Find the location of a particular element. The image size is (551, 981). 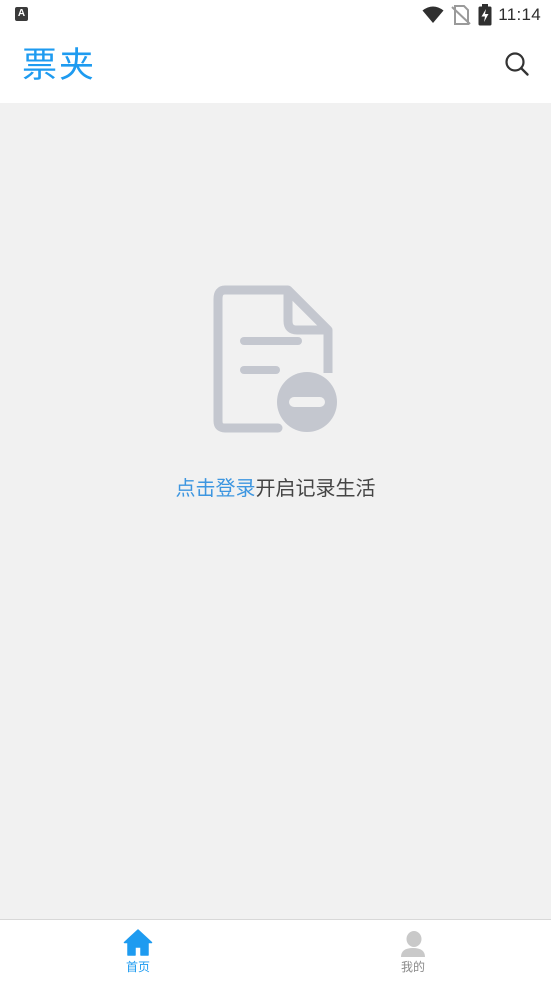

battery-charging-icon is located at coordinates (485, 15).